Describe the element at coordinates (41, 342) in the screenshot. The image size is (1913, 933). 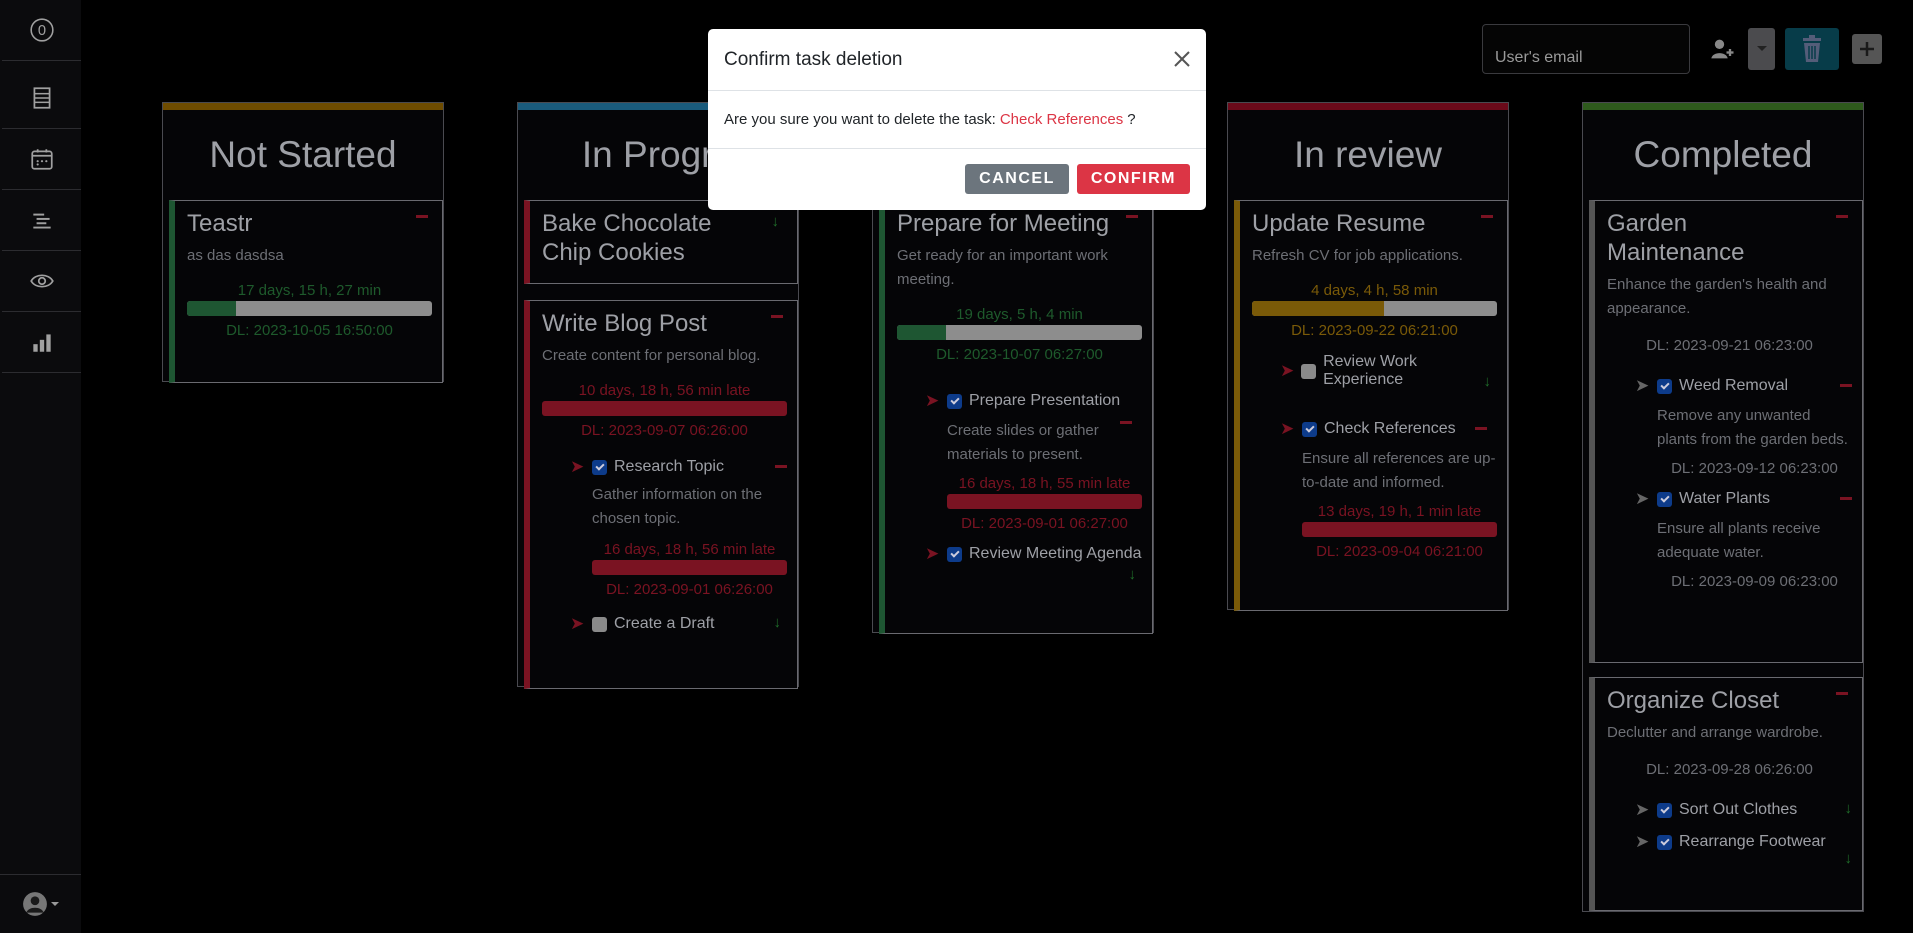
I see `sidebar-item-stats` at that location.